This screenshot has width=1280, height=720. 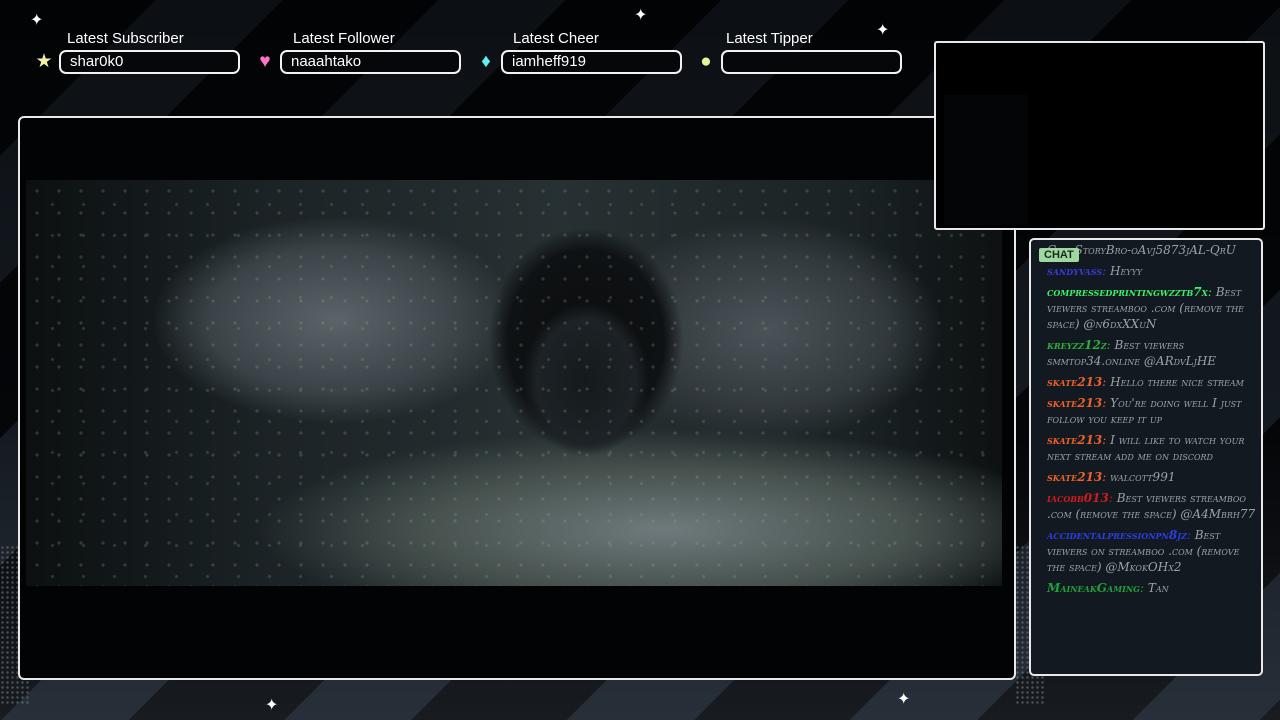 I want to click on chat-username: accidentalpressionpn8jz, so click(x=1117, y=535).